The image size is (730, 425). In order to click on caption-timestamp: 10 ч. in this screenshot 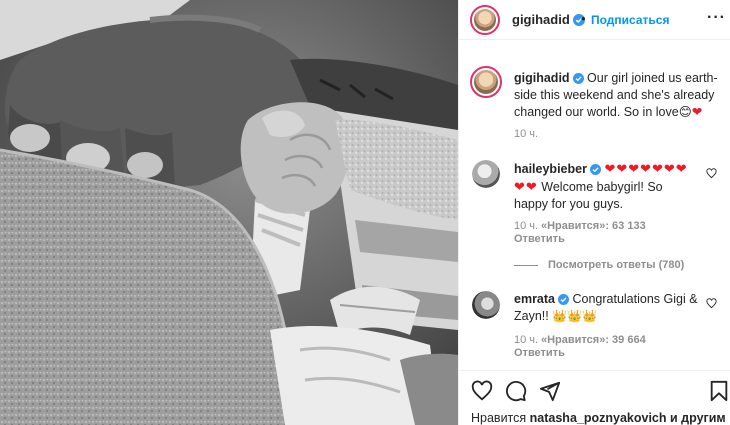, I will do `click(526, 134)`.